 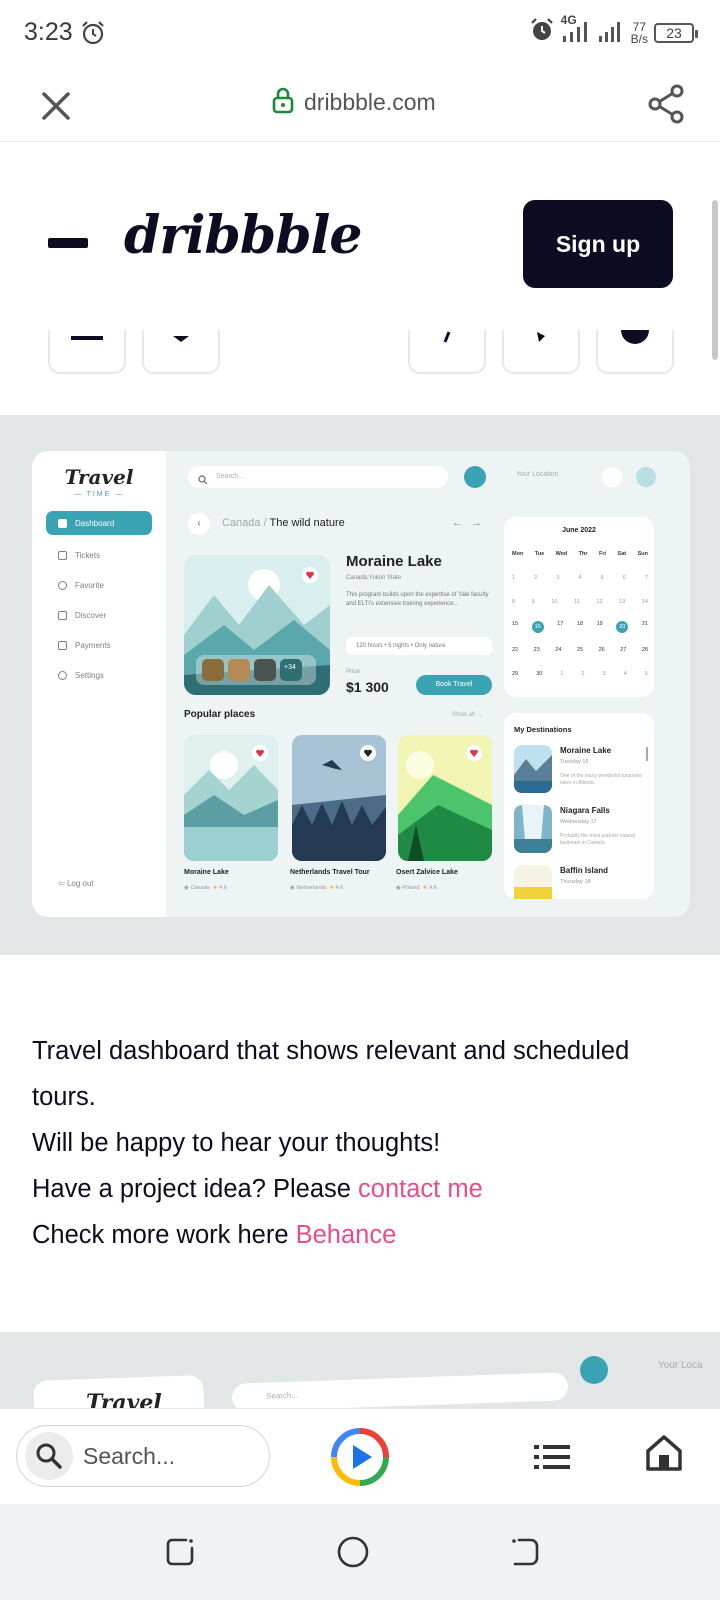 I want to click on network-type: 4G, so click(x=568, y=20).